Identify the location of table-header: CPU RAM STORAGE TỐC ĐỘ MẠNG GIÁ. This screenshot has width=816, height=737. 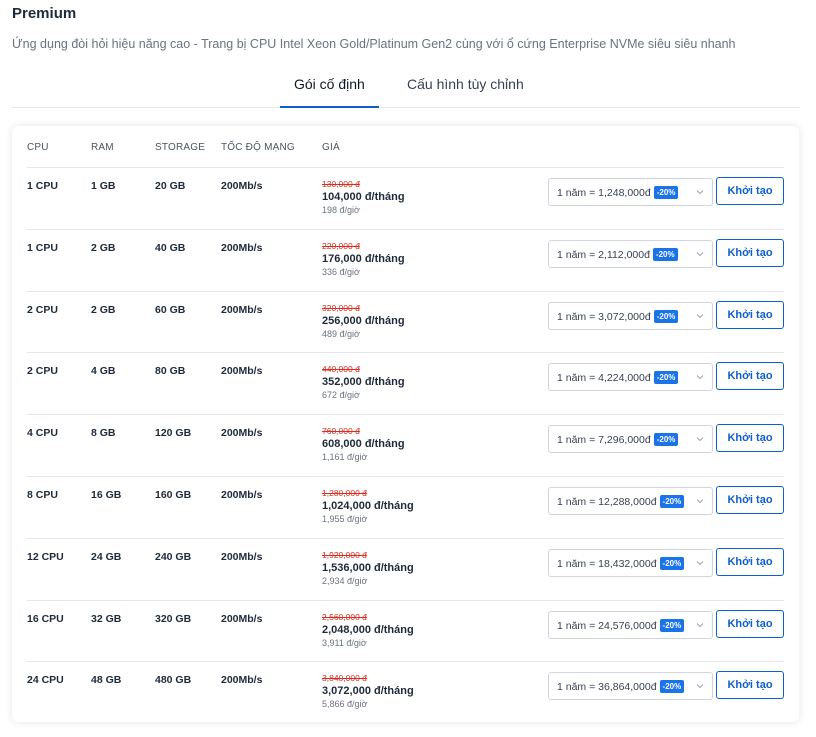
(405, 154).